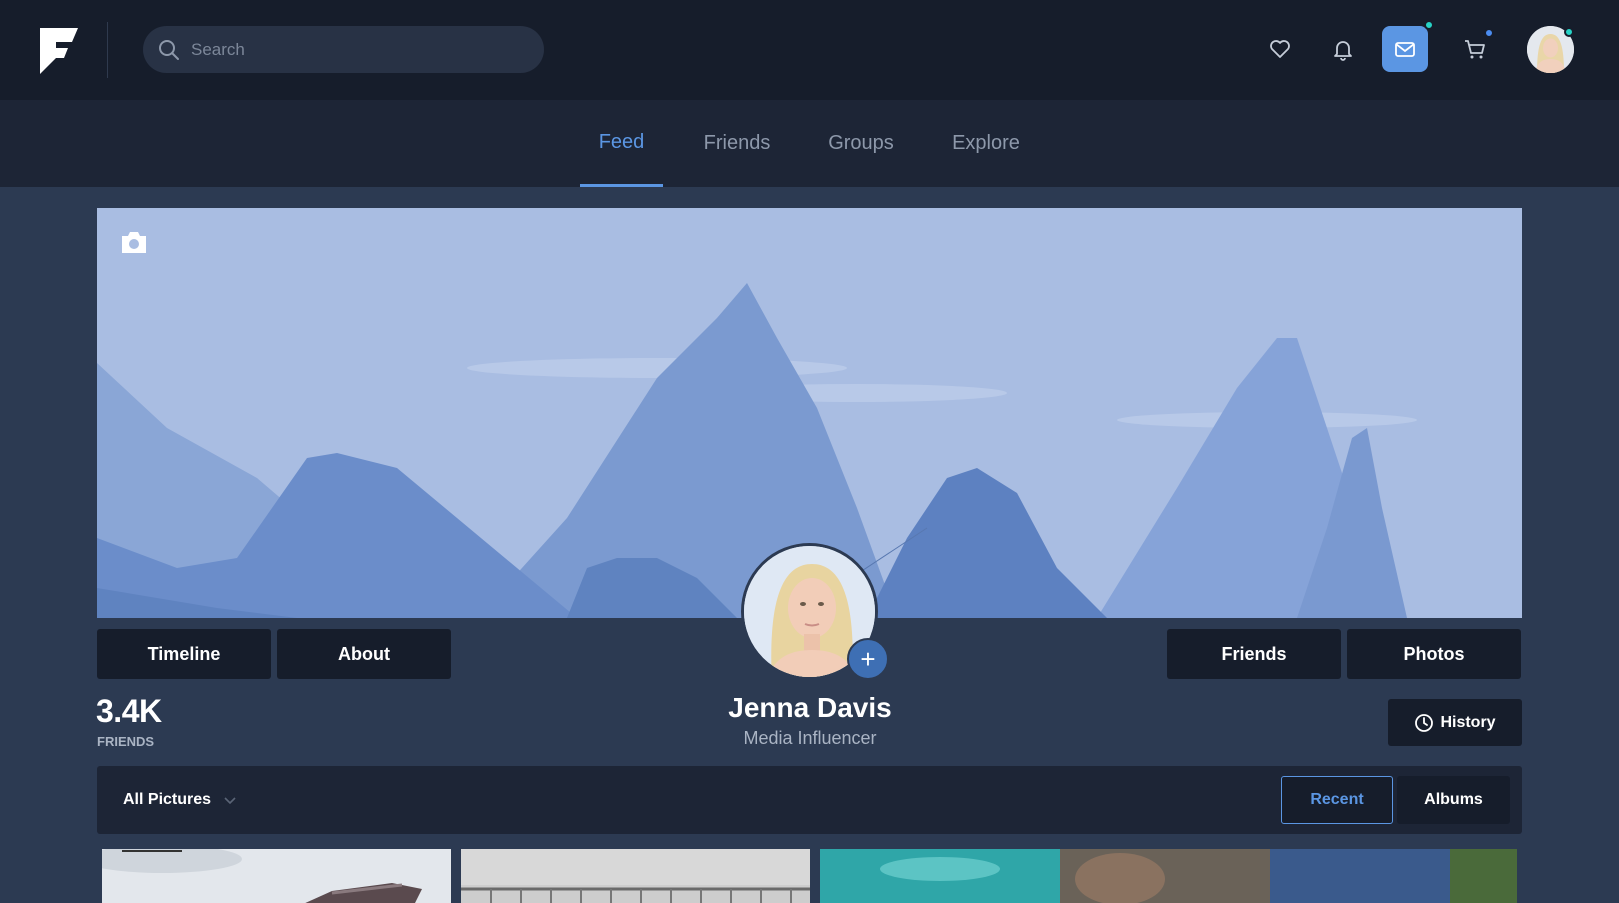  What do you see at coordinates (986, 143) in the screenshot?
I see `tab-explore: Explore` at bounding box center [986, 143].